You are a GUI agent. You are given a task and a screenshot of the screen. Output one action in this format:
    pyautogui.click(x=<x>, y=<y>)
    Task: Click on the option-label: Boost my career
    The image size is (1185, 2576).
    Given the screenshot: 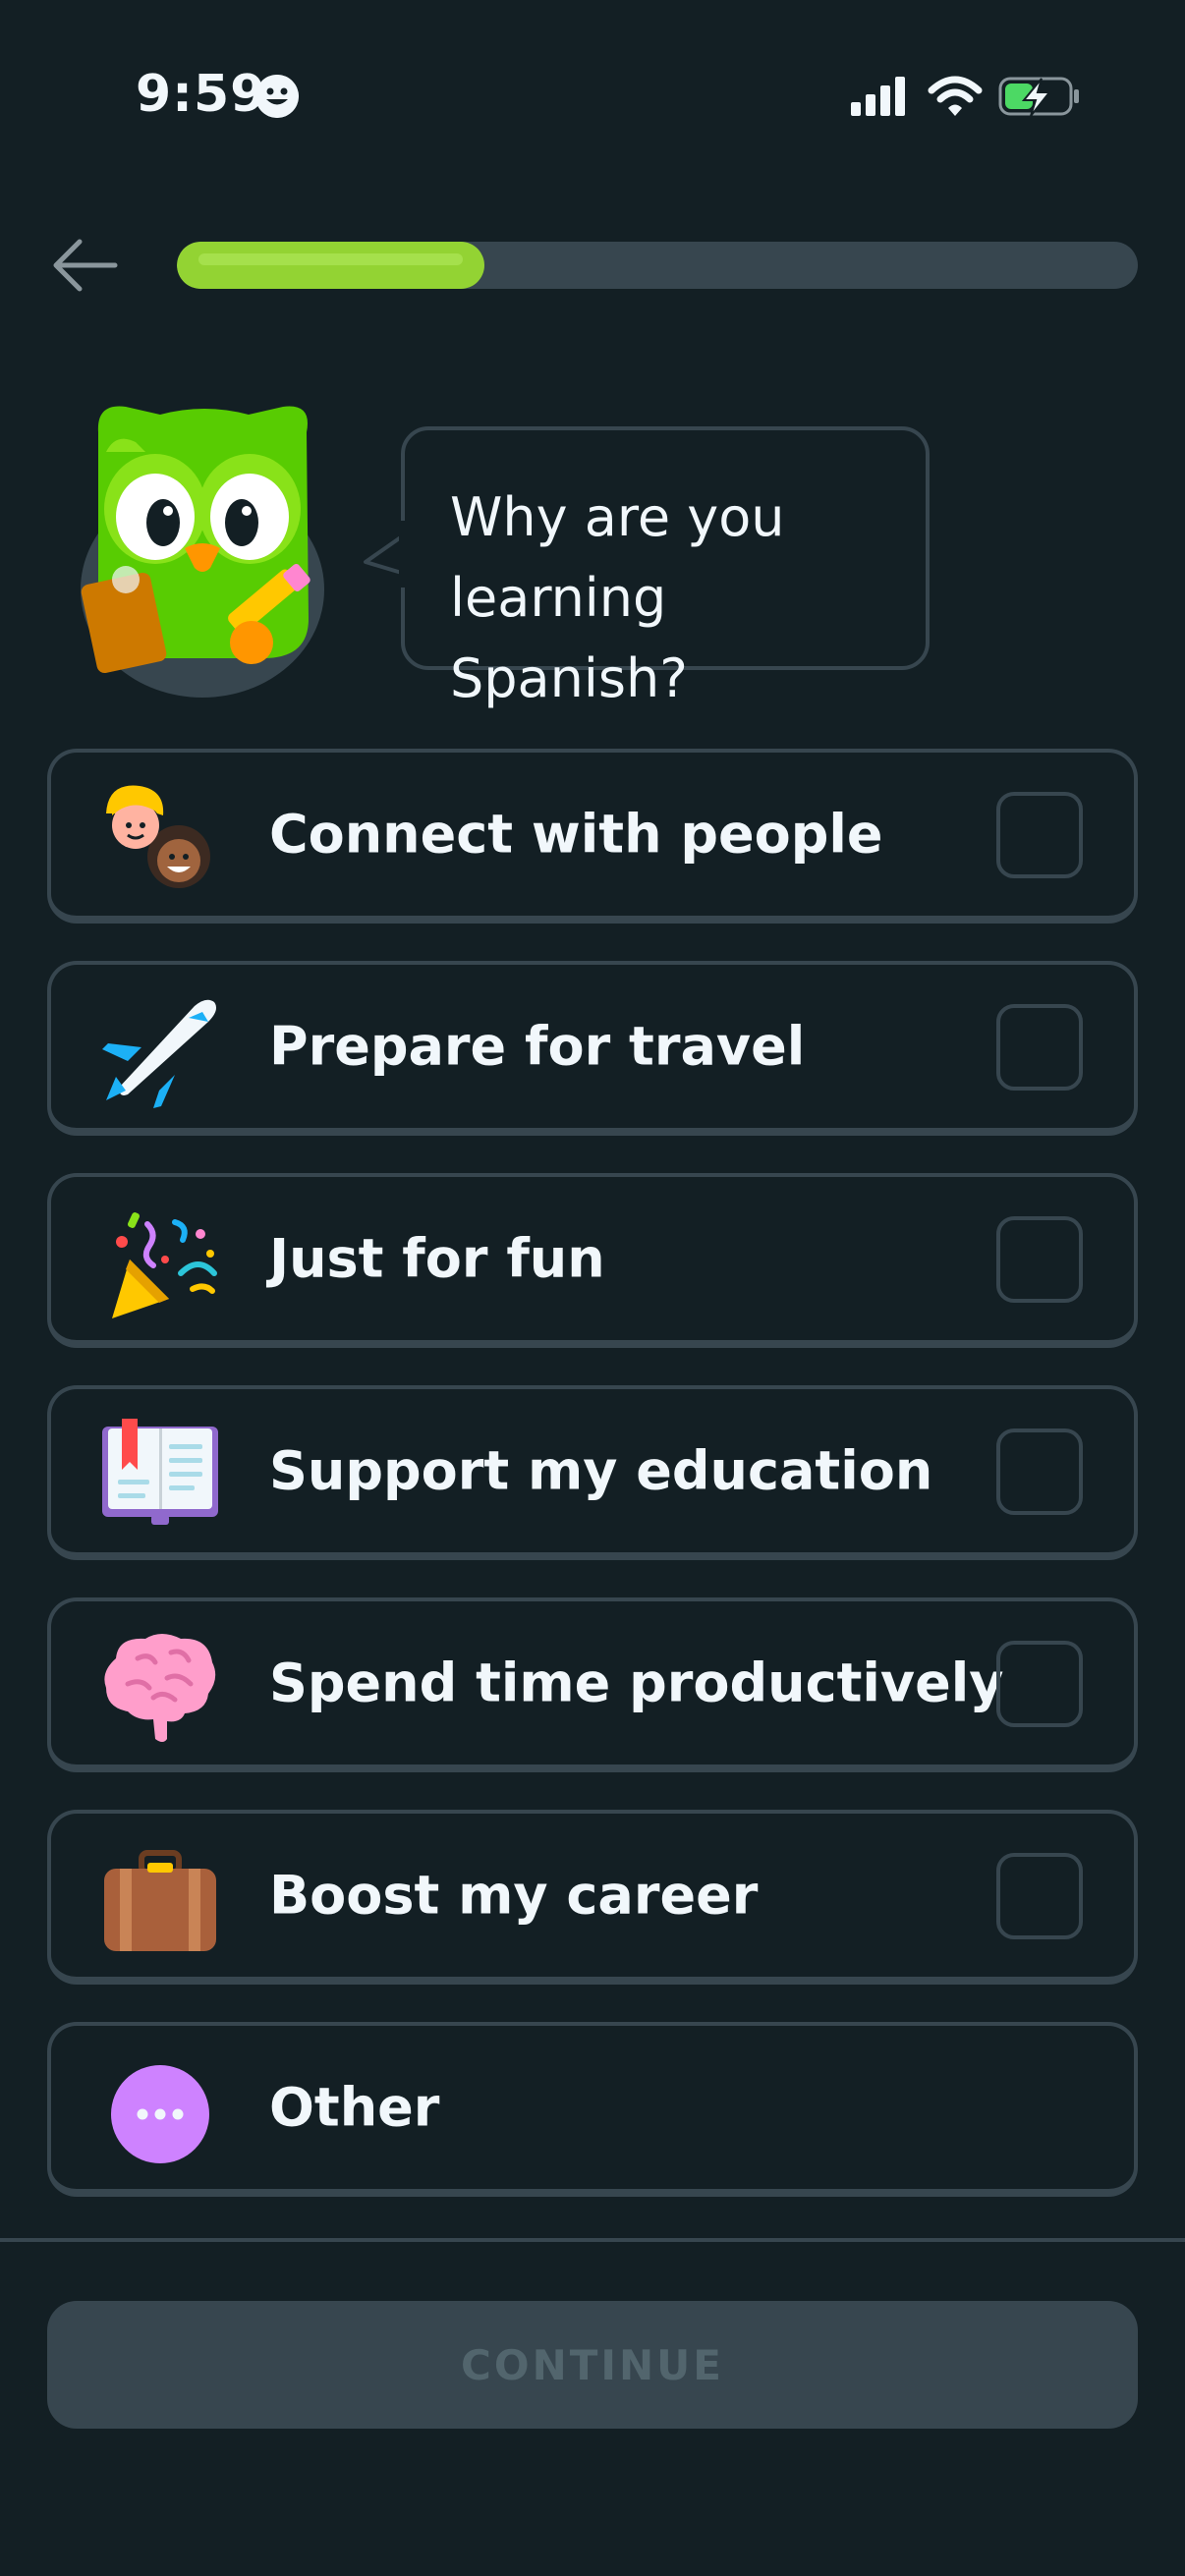 What is the action you would take?
    pyautogui.click(x=514, y=1895)
    